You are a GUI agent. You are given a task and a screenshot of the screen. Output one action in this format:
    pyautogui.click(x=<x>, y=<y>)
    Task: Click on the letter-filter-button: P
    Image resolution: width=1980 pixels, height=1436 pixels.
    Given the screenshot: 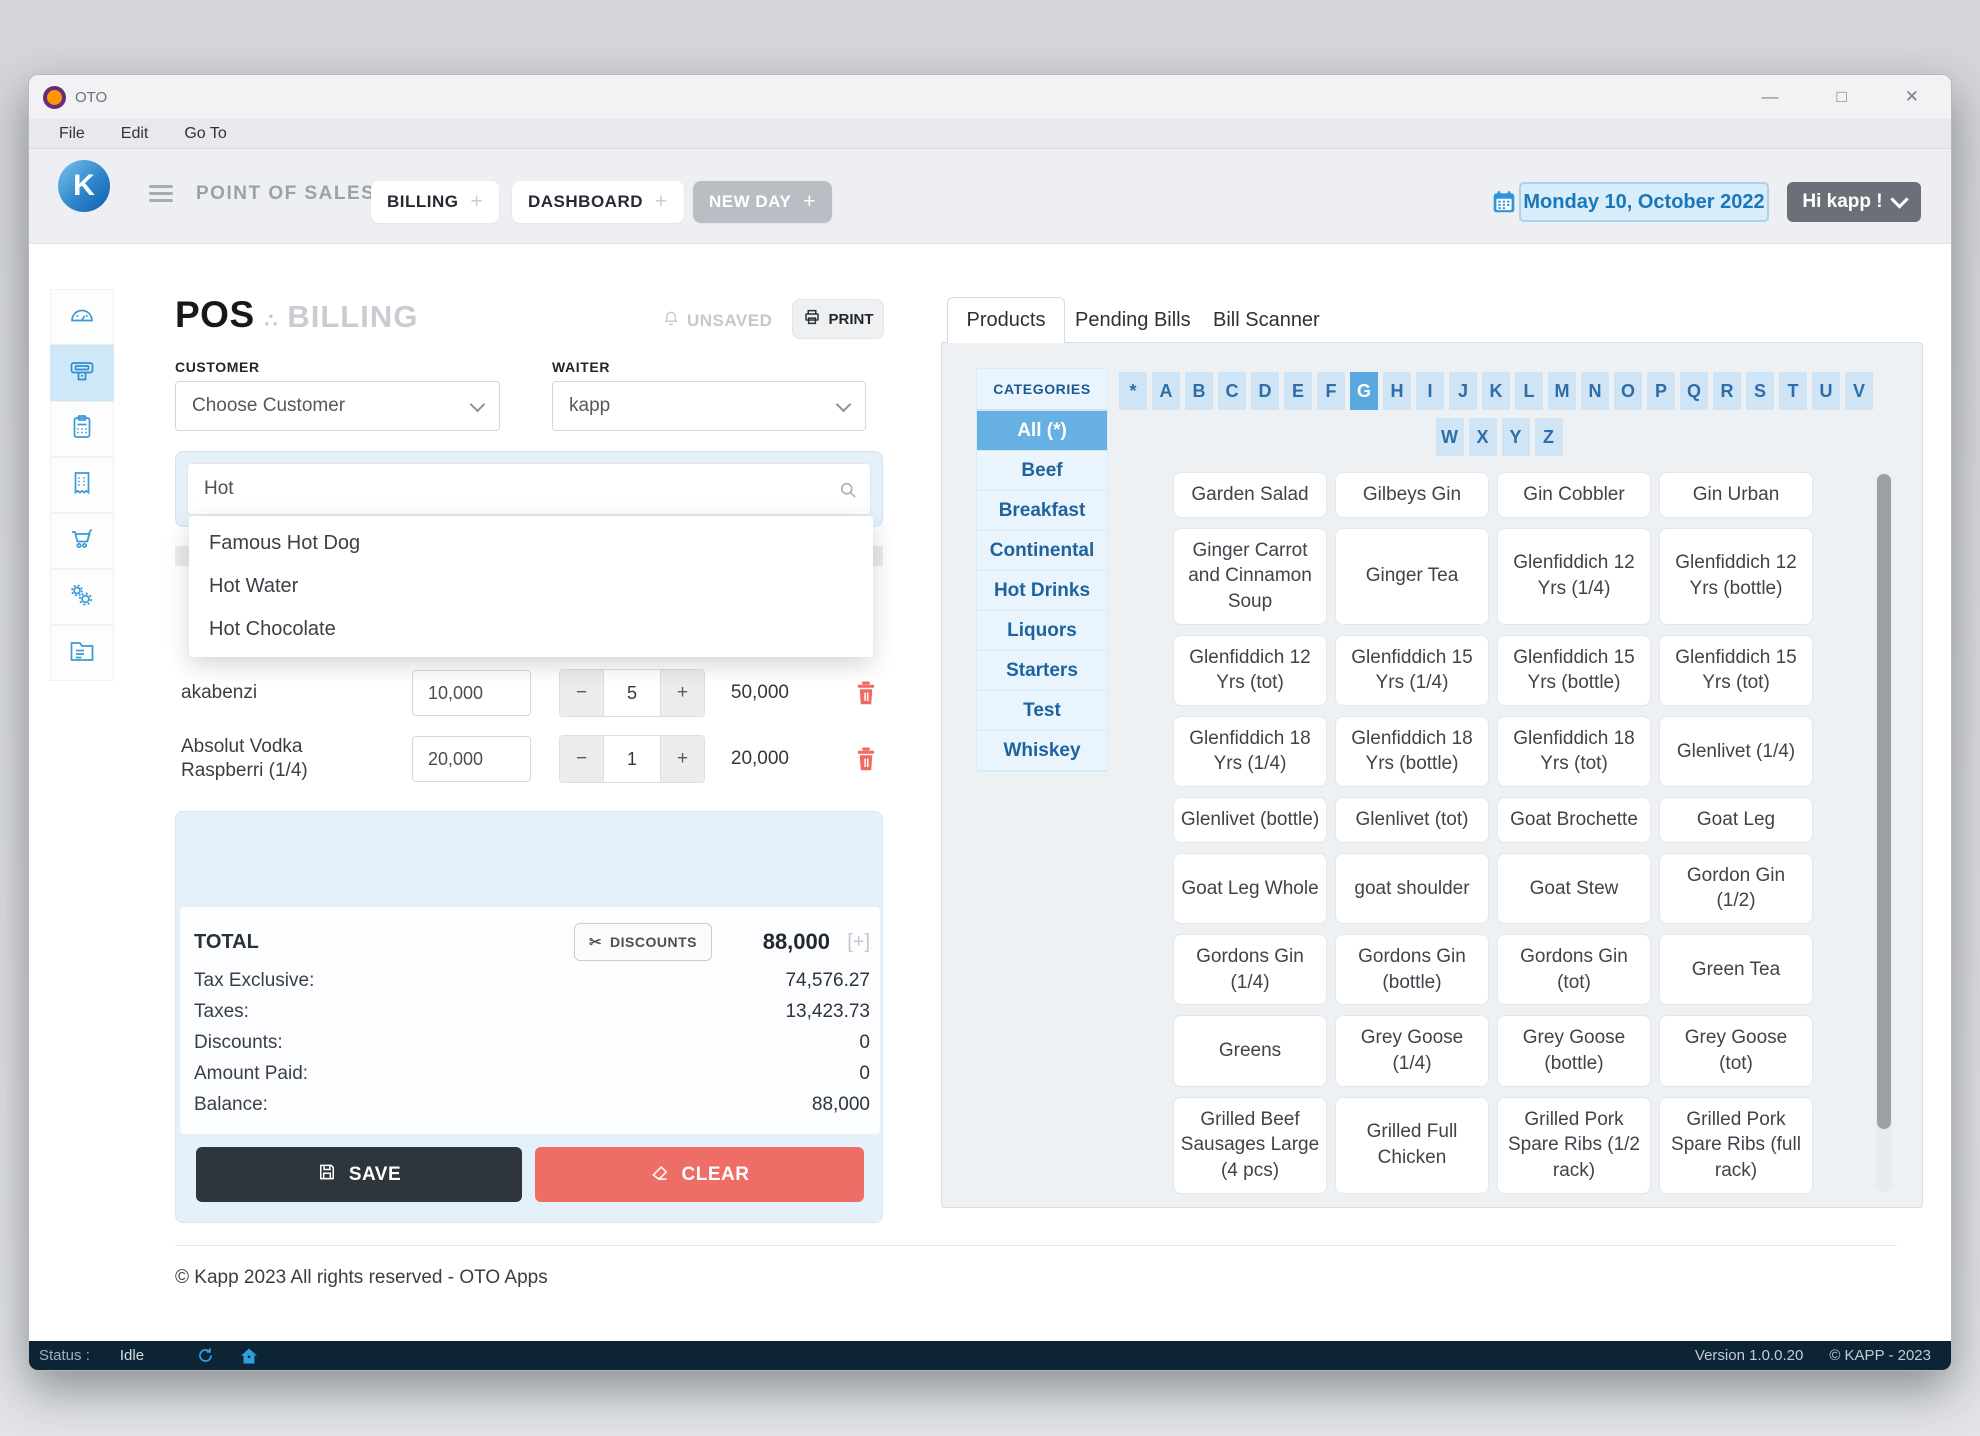 What is the action you would take?
    pyautogui.click(x=1661, y=391)
    